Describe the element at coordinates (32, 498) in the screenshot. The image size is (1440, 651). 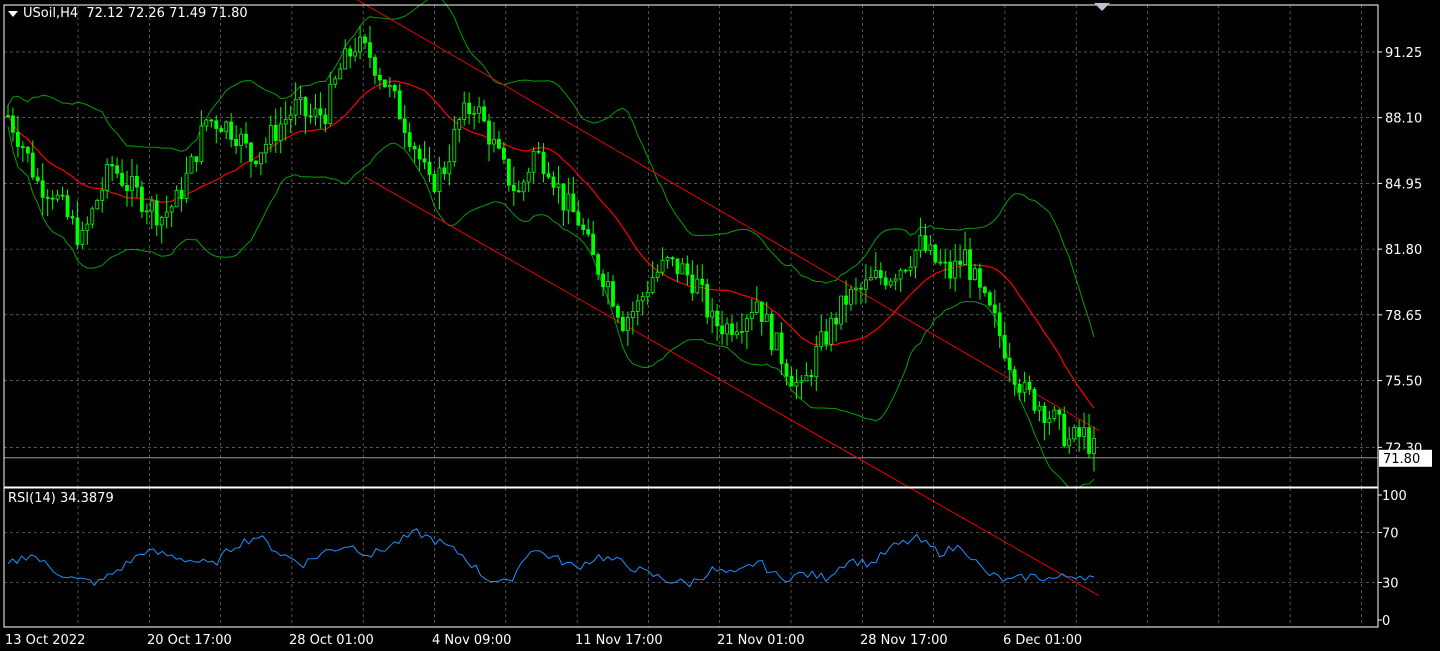
I see `rsi-name: RSI(14)` at that location.